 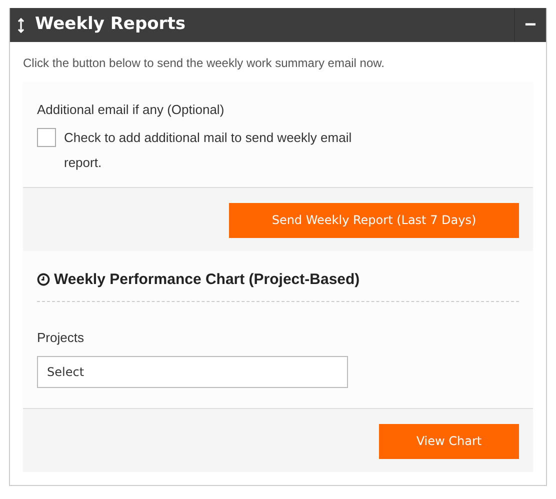 I want to click on resize-icon, so click(x=21, y=25).